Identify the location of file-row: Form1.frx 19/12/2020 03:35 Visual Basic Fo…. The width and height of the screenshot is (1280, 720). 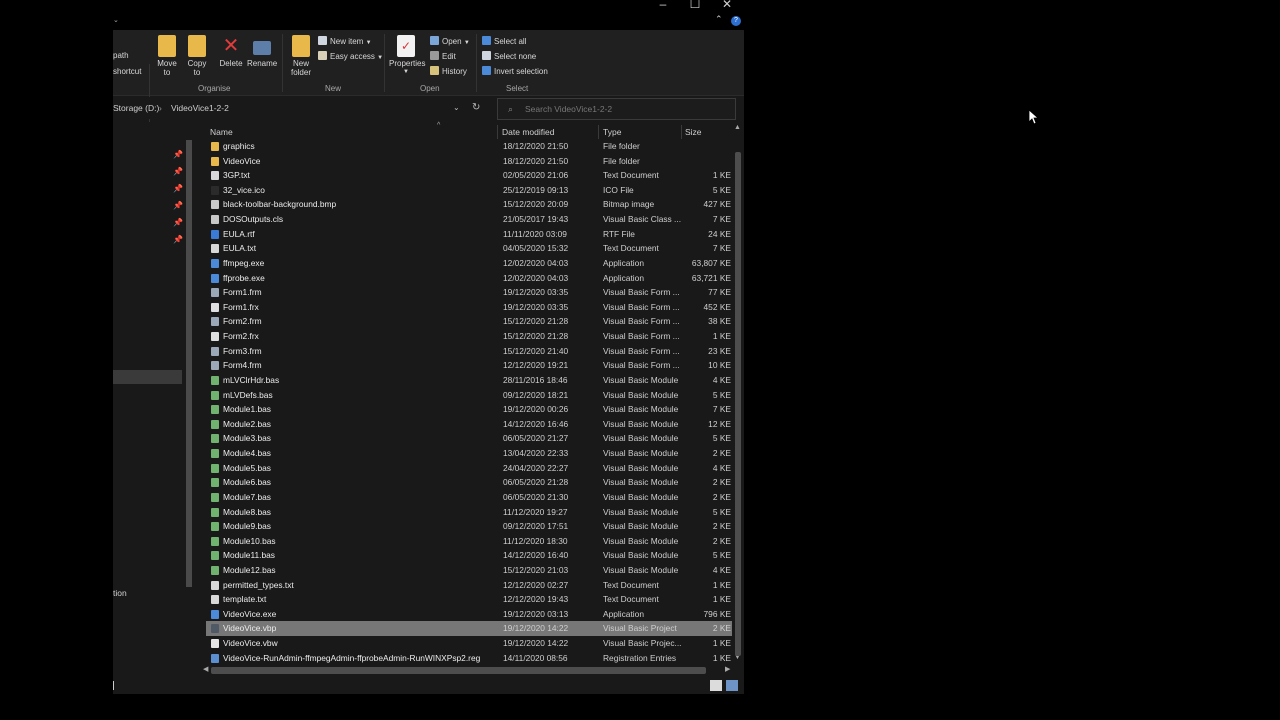
(469, 307).